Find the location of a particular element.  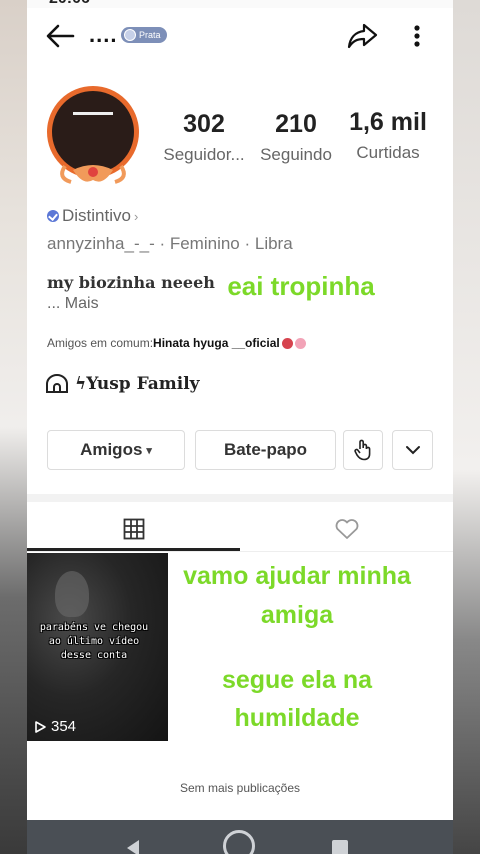

system-navbar is located at coordinates (240, 837).